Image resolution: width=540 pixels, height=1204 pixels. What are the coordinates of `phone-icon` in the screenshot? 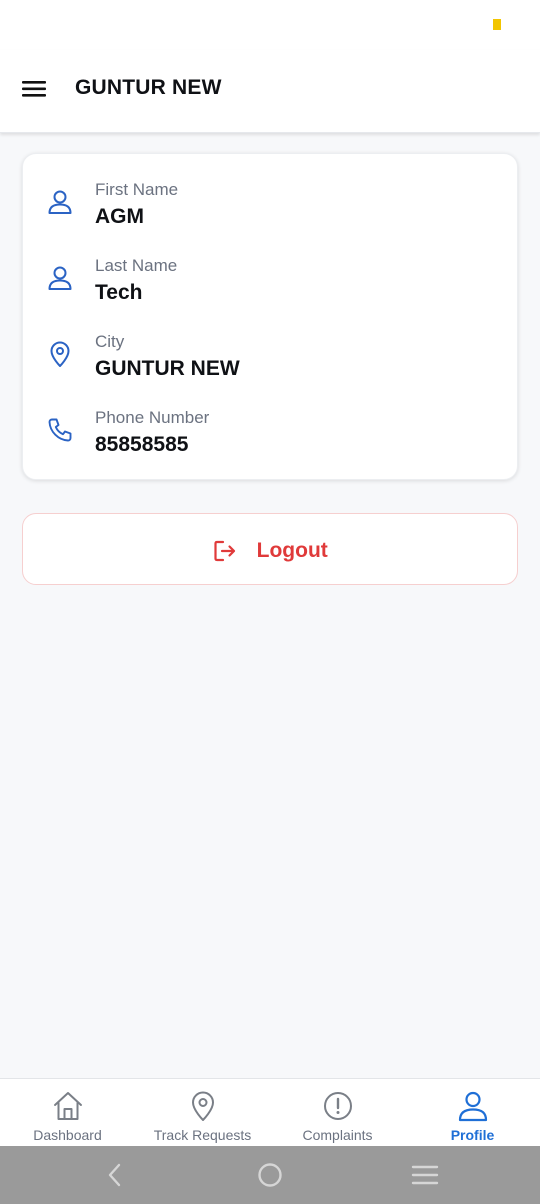 It's located at (60, 430).